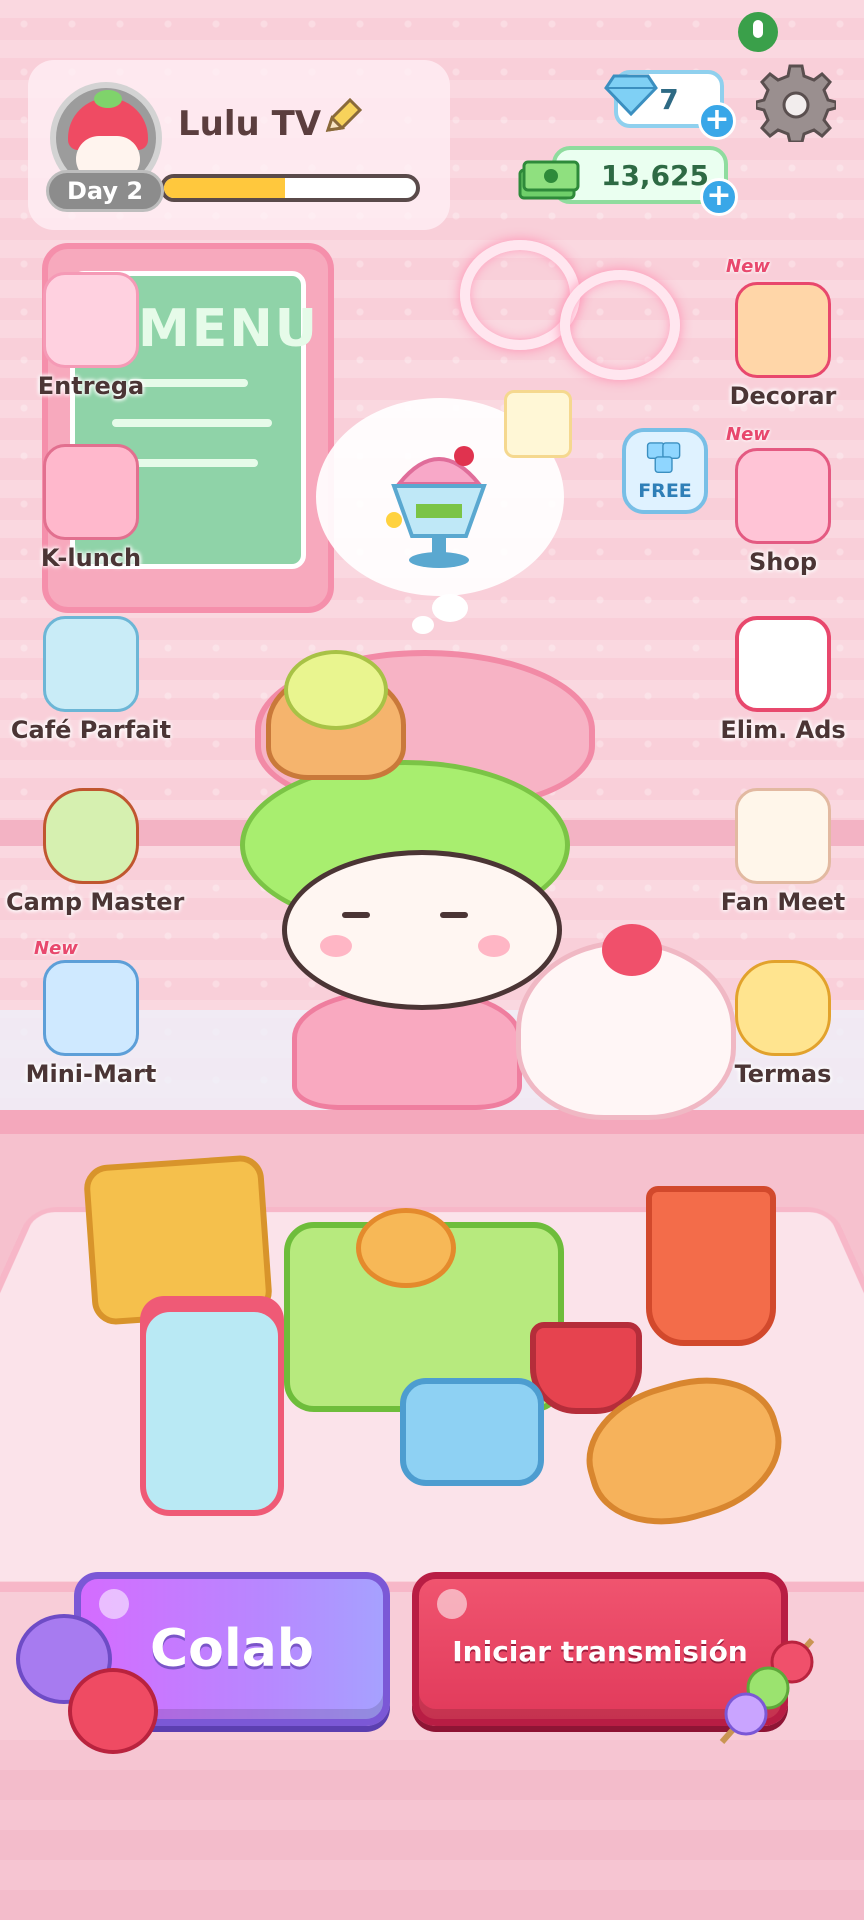  Describe the element at coordinates (95, 902) in the screenshot. I see `menu-camp-master-label: Camp Master` at that location.